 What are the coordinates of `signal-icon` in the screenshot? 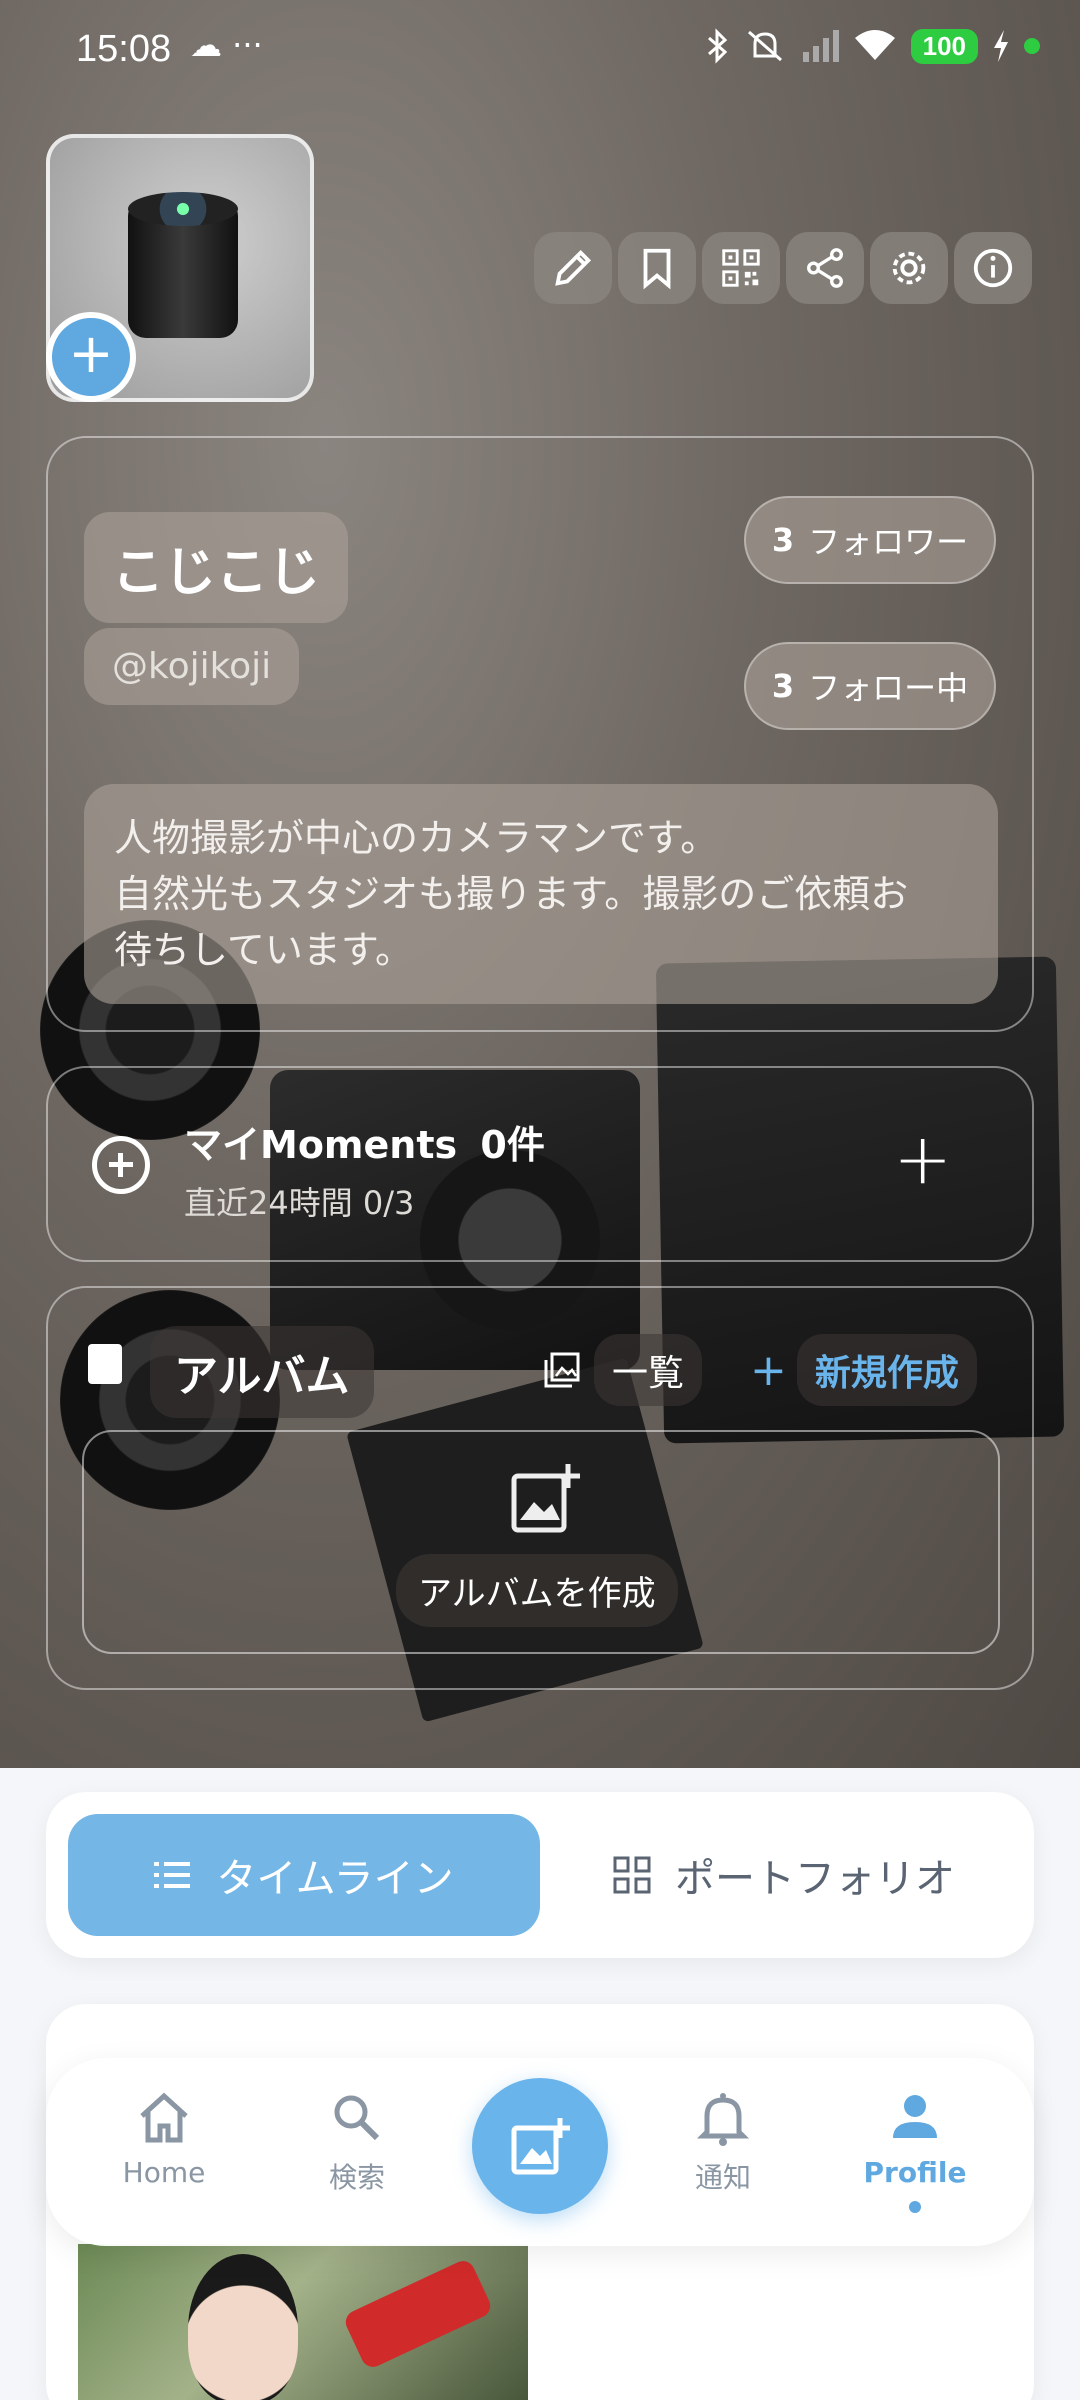 It's located at (820, 46).